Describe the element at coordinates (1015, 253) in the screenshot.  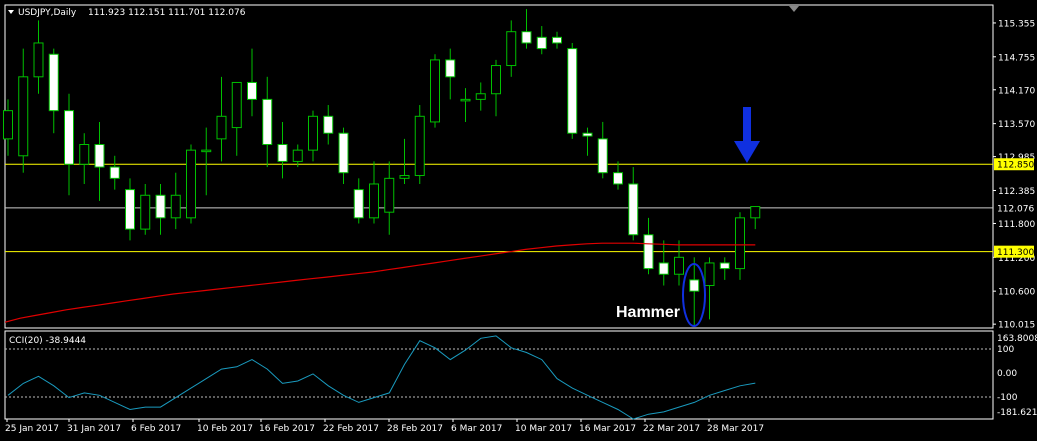
I see `level-label-2: 111.300` at that location.